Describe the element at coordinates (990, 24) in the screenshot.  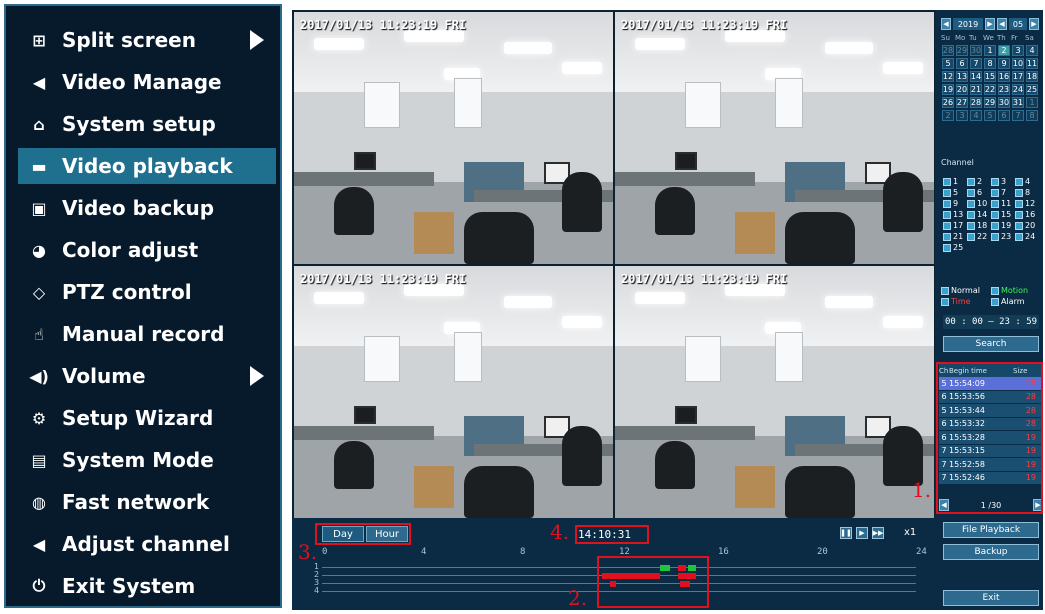
I see `next-year-icon: ▶` at that location.